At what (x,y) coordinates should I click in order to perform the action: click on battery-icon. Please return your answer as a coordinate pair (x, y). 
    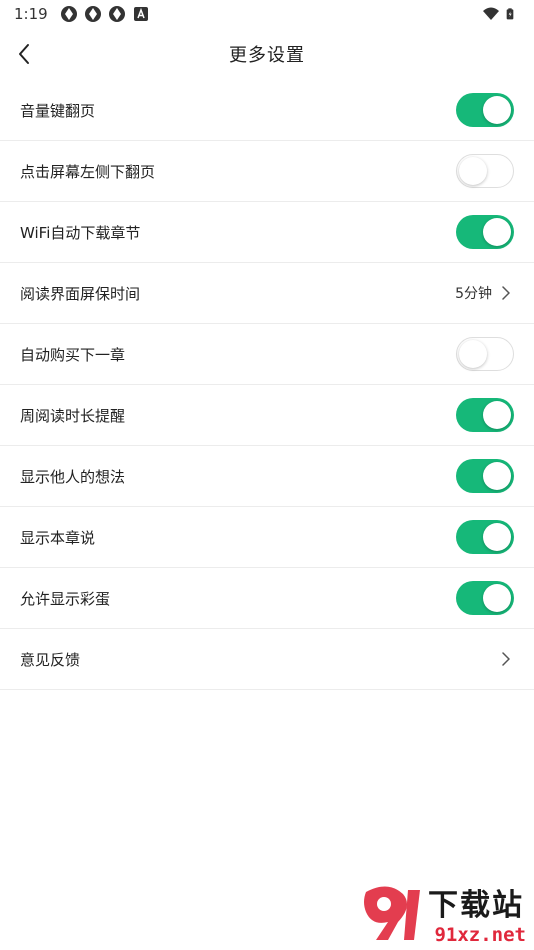
    Looking at the image, I should click on (510, 14).